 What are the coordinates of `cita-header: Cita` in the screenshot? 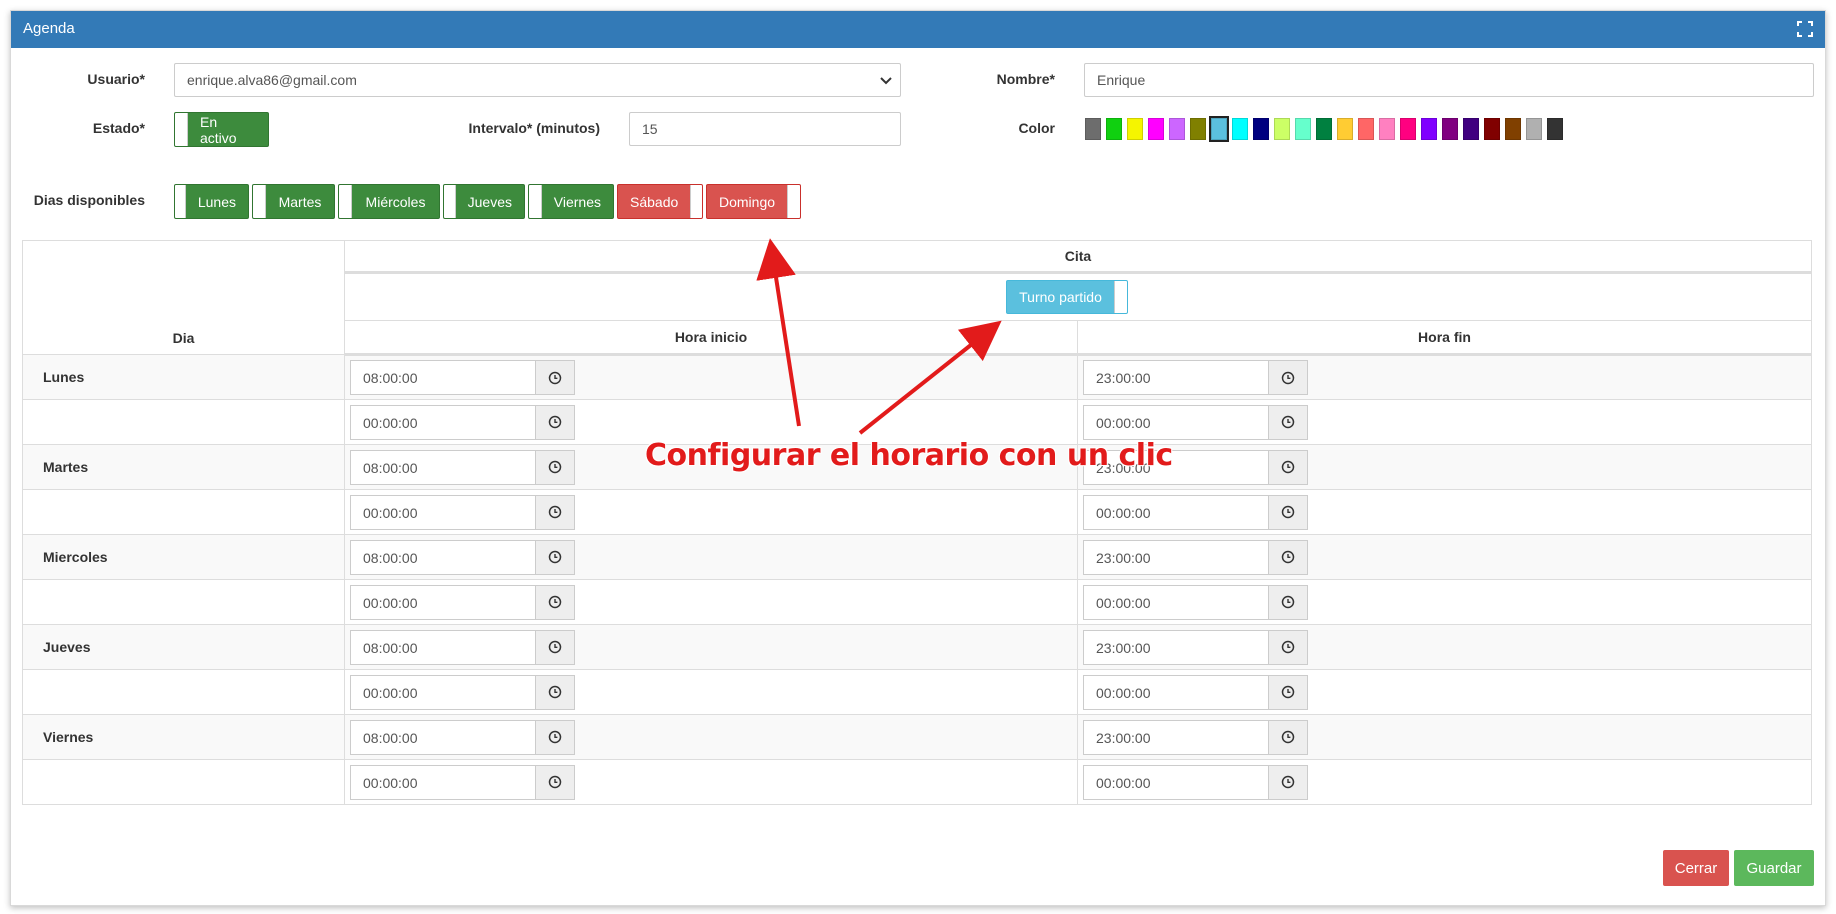 It's located at (1078, 257).